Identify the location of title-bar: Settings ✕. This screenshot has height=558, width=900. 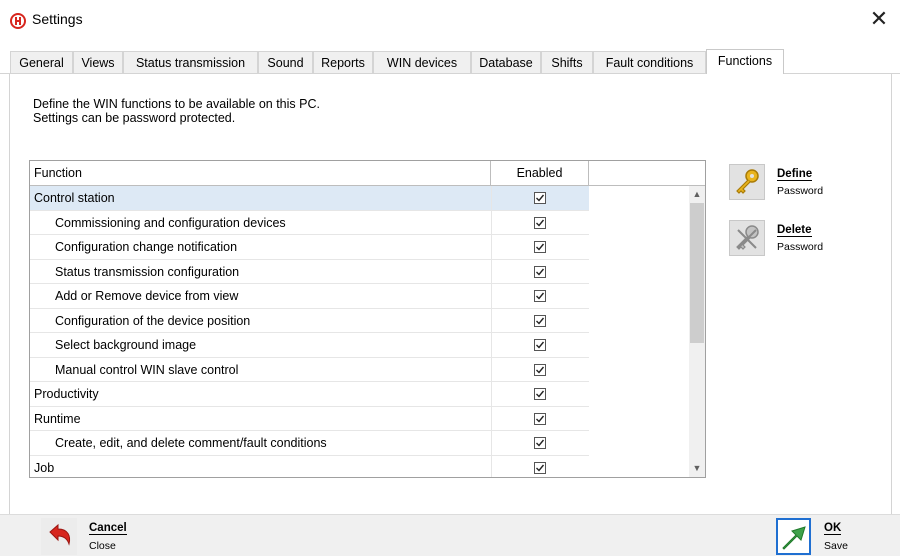
(450, 20).